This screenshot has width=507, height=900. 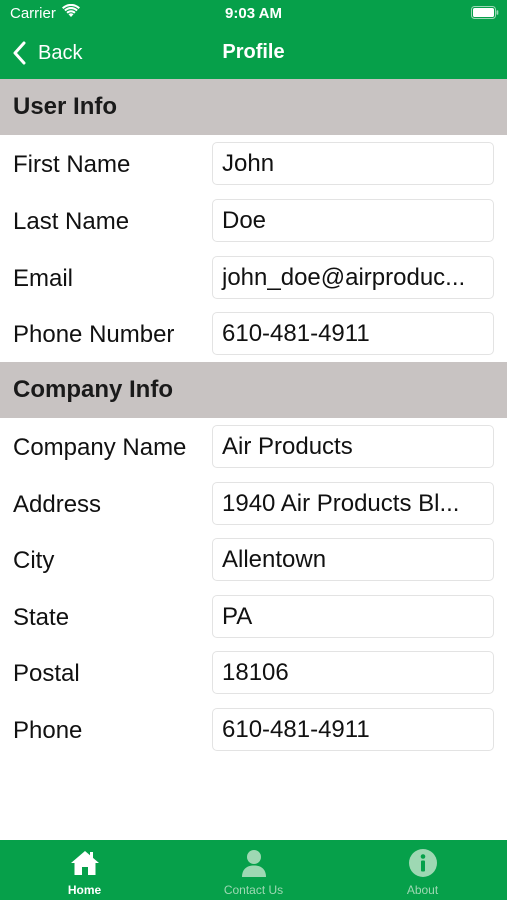 I want to click on row-last-name: Last Name Doe, so click(x=253, y=221).